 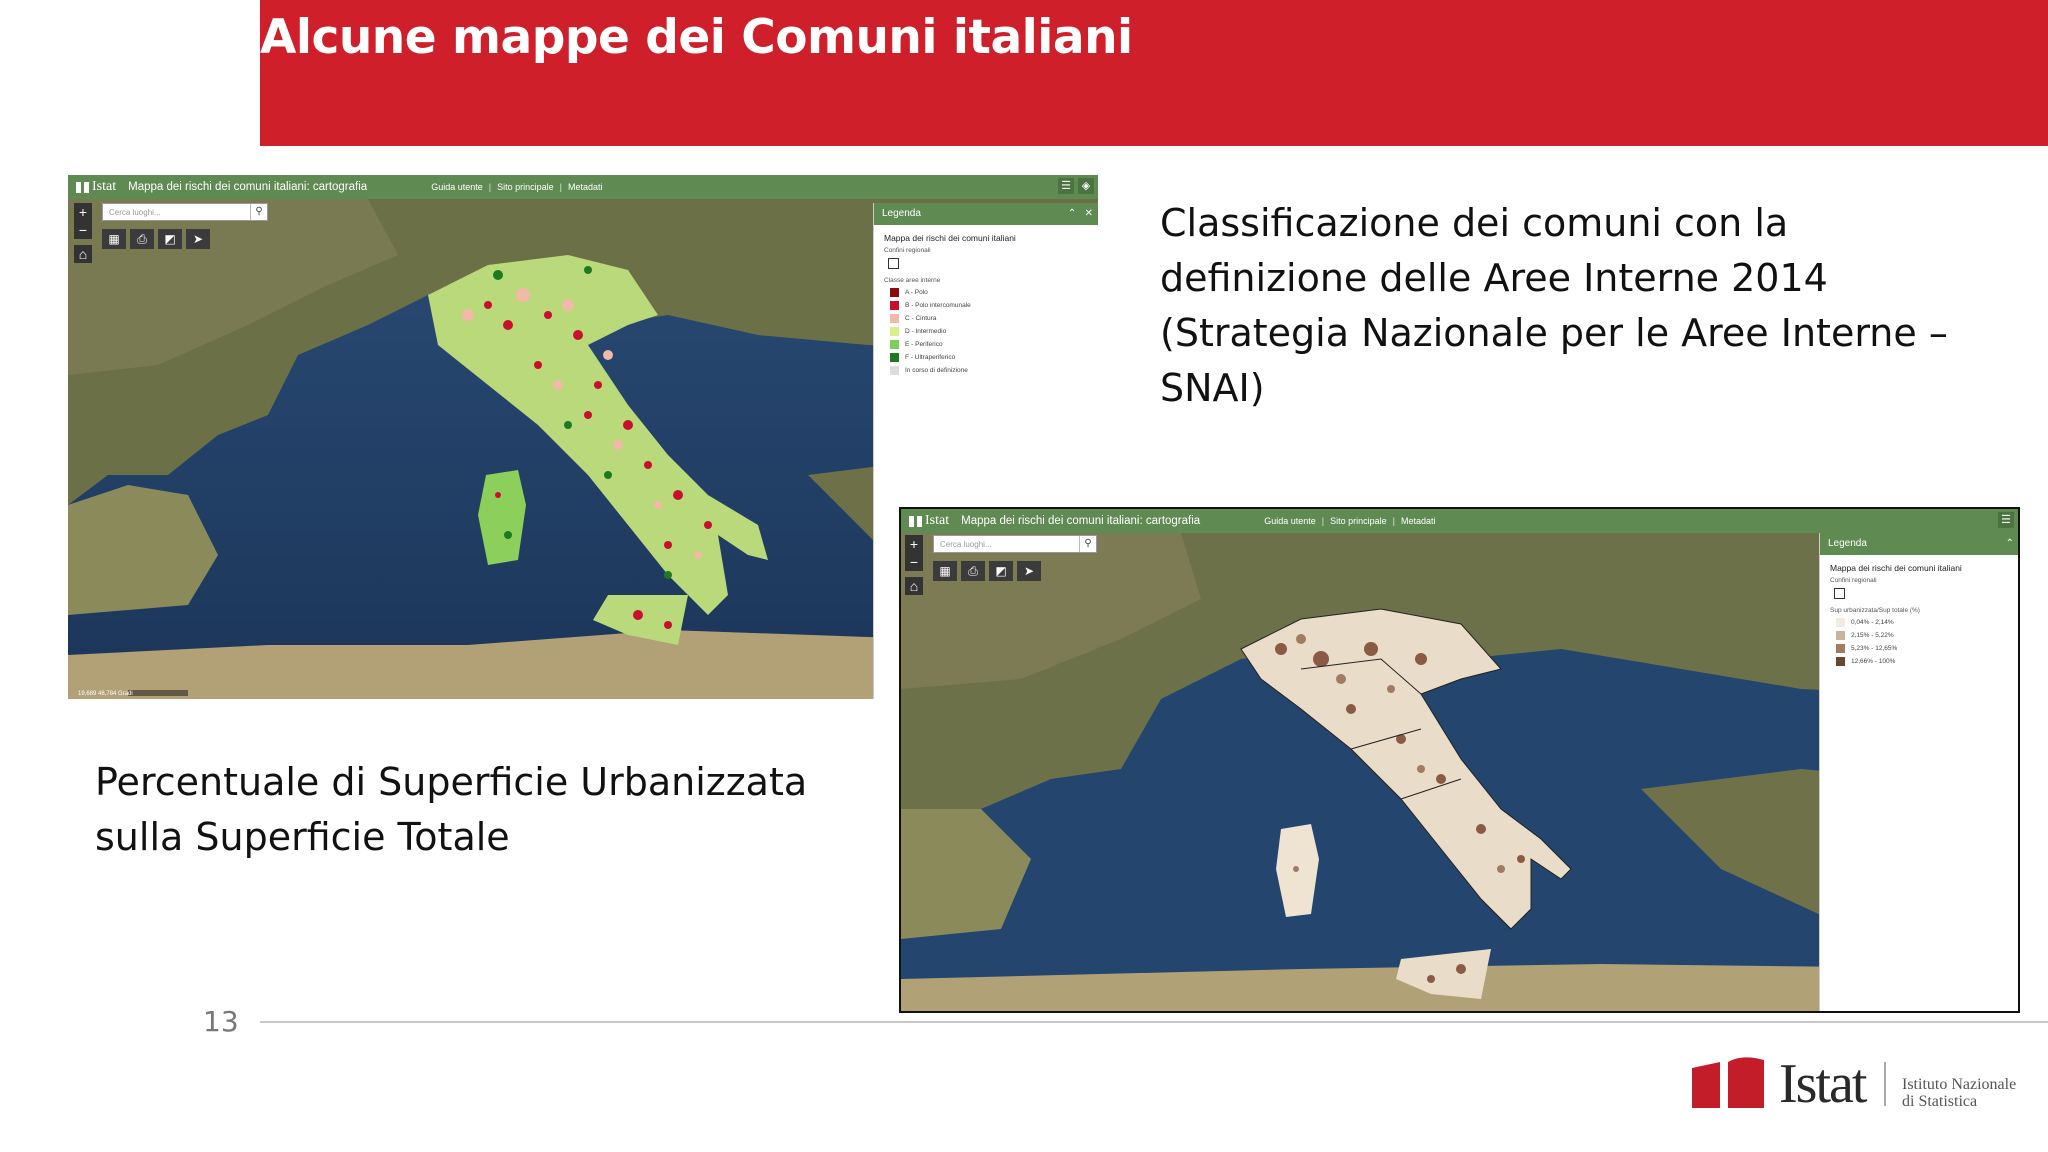 What do you see at coordinates (938, 305) in the screenshot?
I see `legend-item-label: B - Polo intercomunale` at bounding box center [938, 305].